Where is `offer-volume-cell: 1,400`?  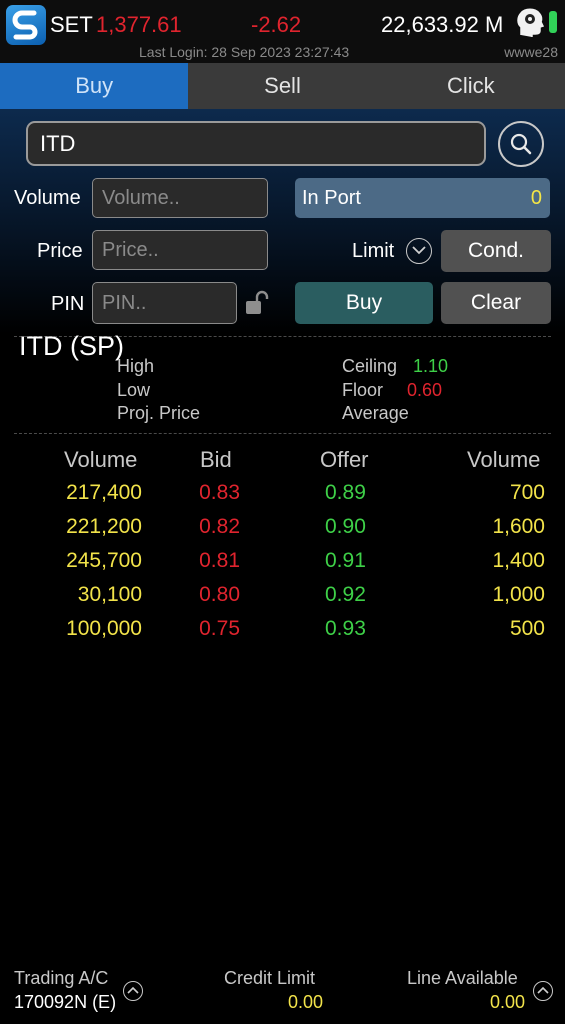
offer-volume-cell: 1,400 is located at coordinates (518, 561).